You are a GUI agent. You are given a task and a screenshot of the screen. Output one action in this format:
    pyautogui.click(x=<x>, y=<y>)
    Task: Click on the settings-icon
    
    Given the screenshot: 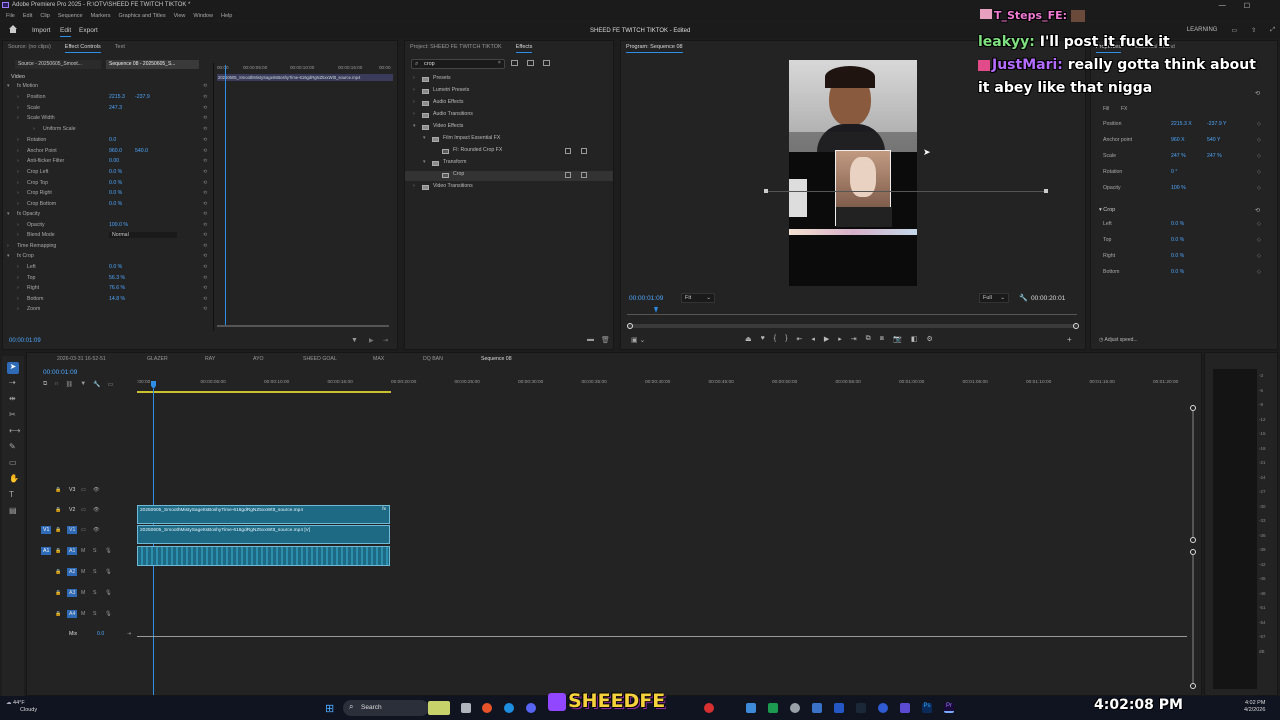 What is the action you would take?
    pyautogui.click(x=795, y=708)
    